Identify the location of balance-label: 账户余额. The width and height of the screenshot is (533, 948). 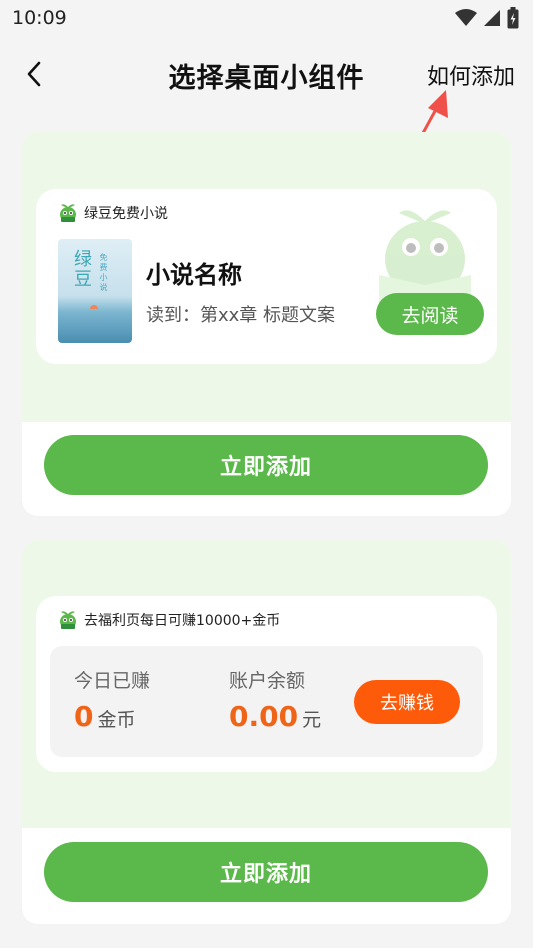
(267, 681).